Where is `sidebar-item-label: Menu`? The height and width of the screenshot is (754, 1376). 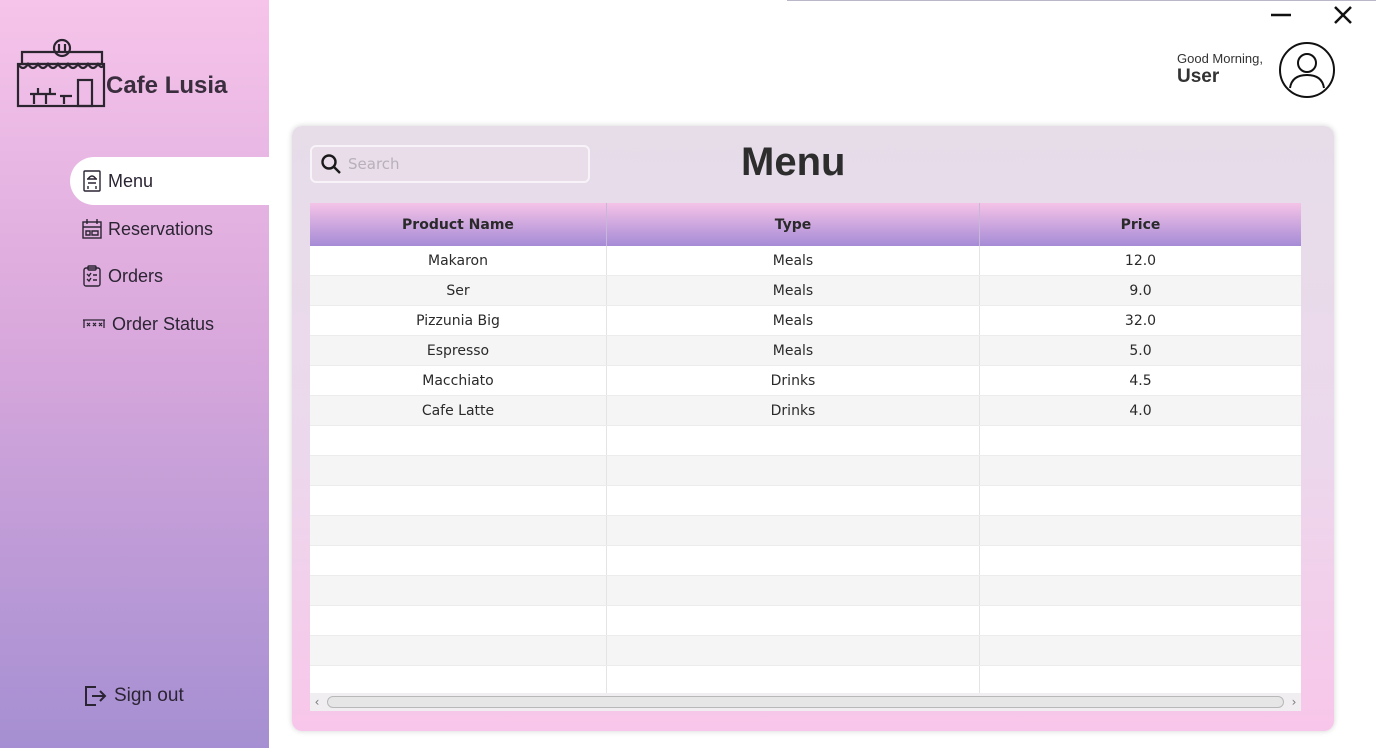 sidebar-item-label: Menu is located at coordinates (131, 180).